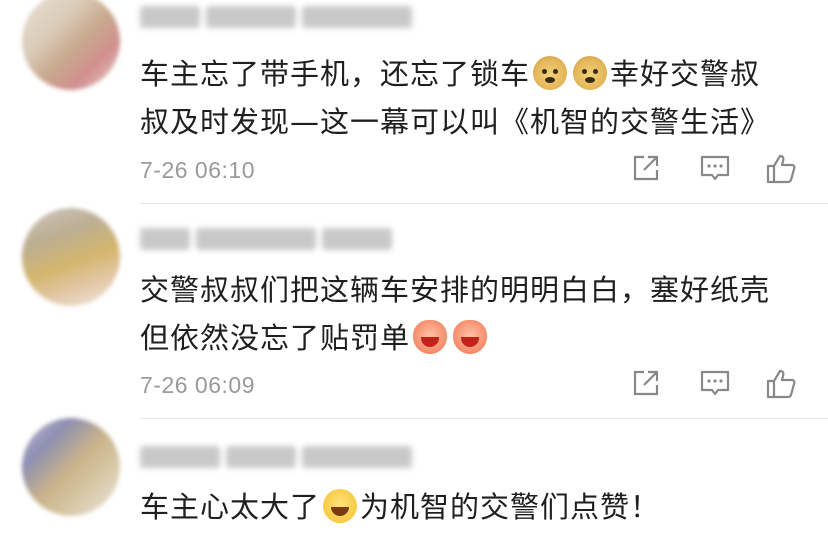 This screenshot has width=828, height=547. Describe the element at coordinates (197, 385) in the screenshot. I see `comment-timestamp: 7-26 06:09` at that location.